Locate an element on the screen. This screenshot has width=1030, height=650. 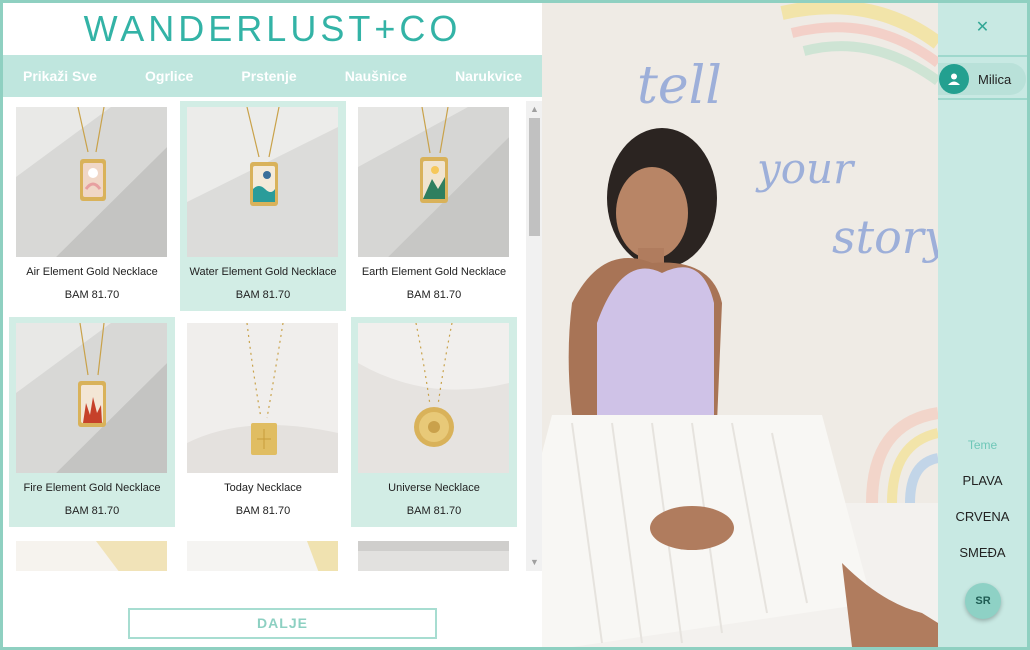
product-card: Universe Necklace BAM 81.70 is located at coordinates (434, 422).